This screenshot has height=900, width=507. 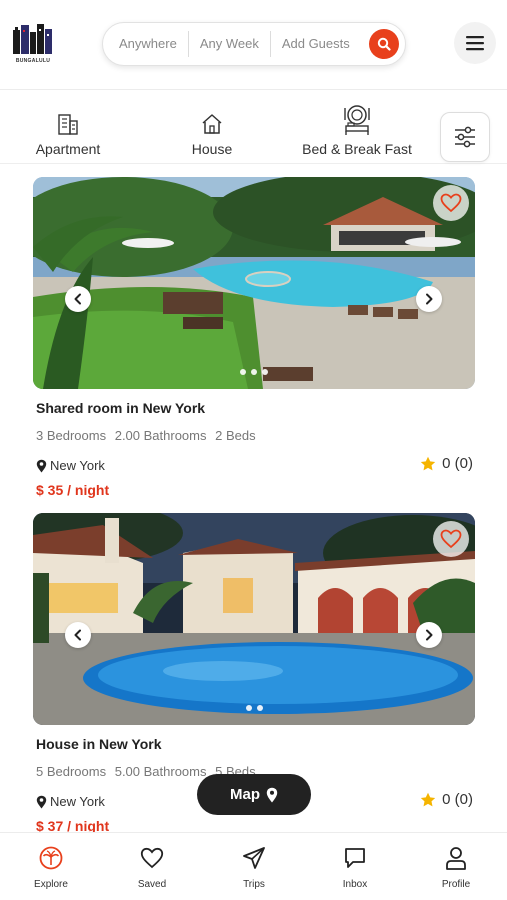 What do you see at coordinates (245, 794) in the screenshot?
I see `map-button-label: Map` at bounding box center [245, 794].